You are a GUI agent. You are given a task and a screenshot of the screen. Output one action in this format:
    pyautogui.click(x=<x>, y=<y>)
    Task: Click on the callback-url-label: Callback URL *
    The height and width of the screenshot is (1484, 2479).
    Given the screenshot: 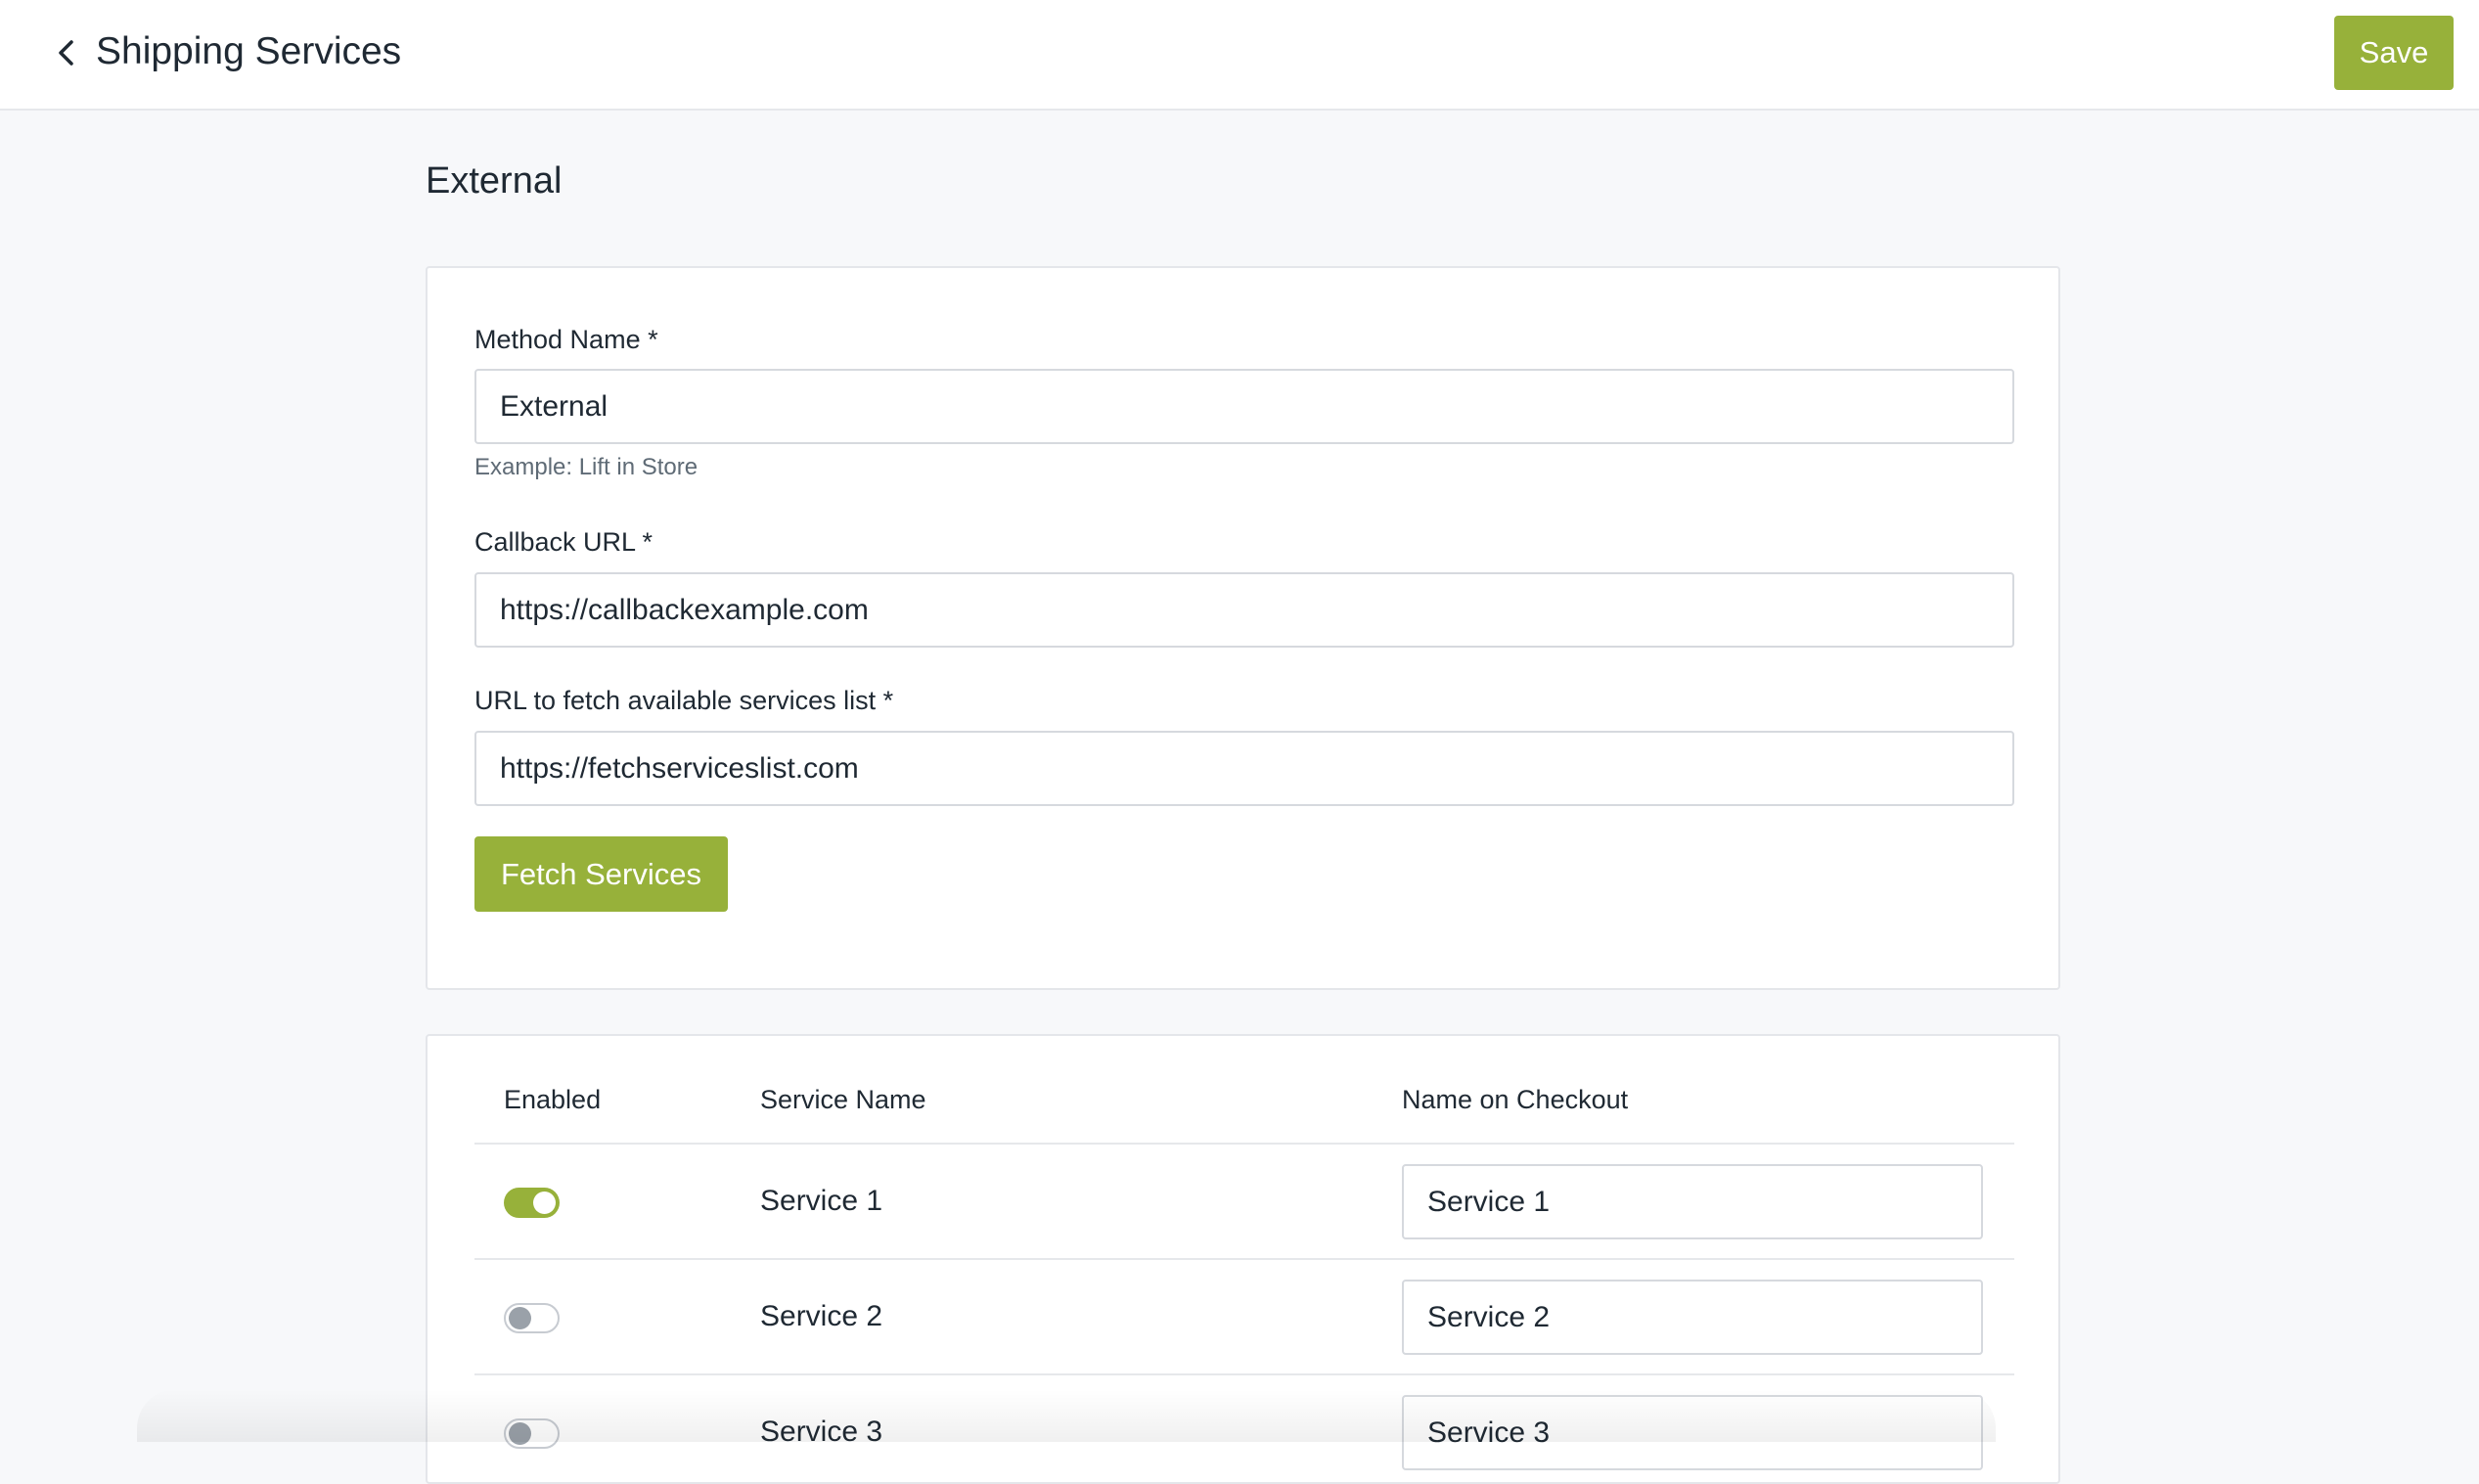 What is the action you would take?
    pyautogui.click(x=564, y=542)
    